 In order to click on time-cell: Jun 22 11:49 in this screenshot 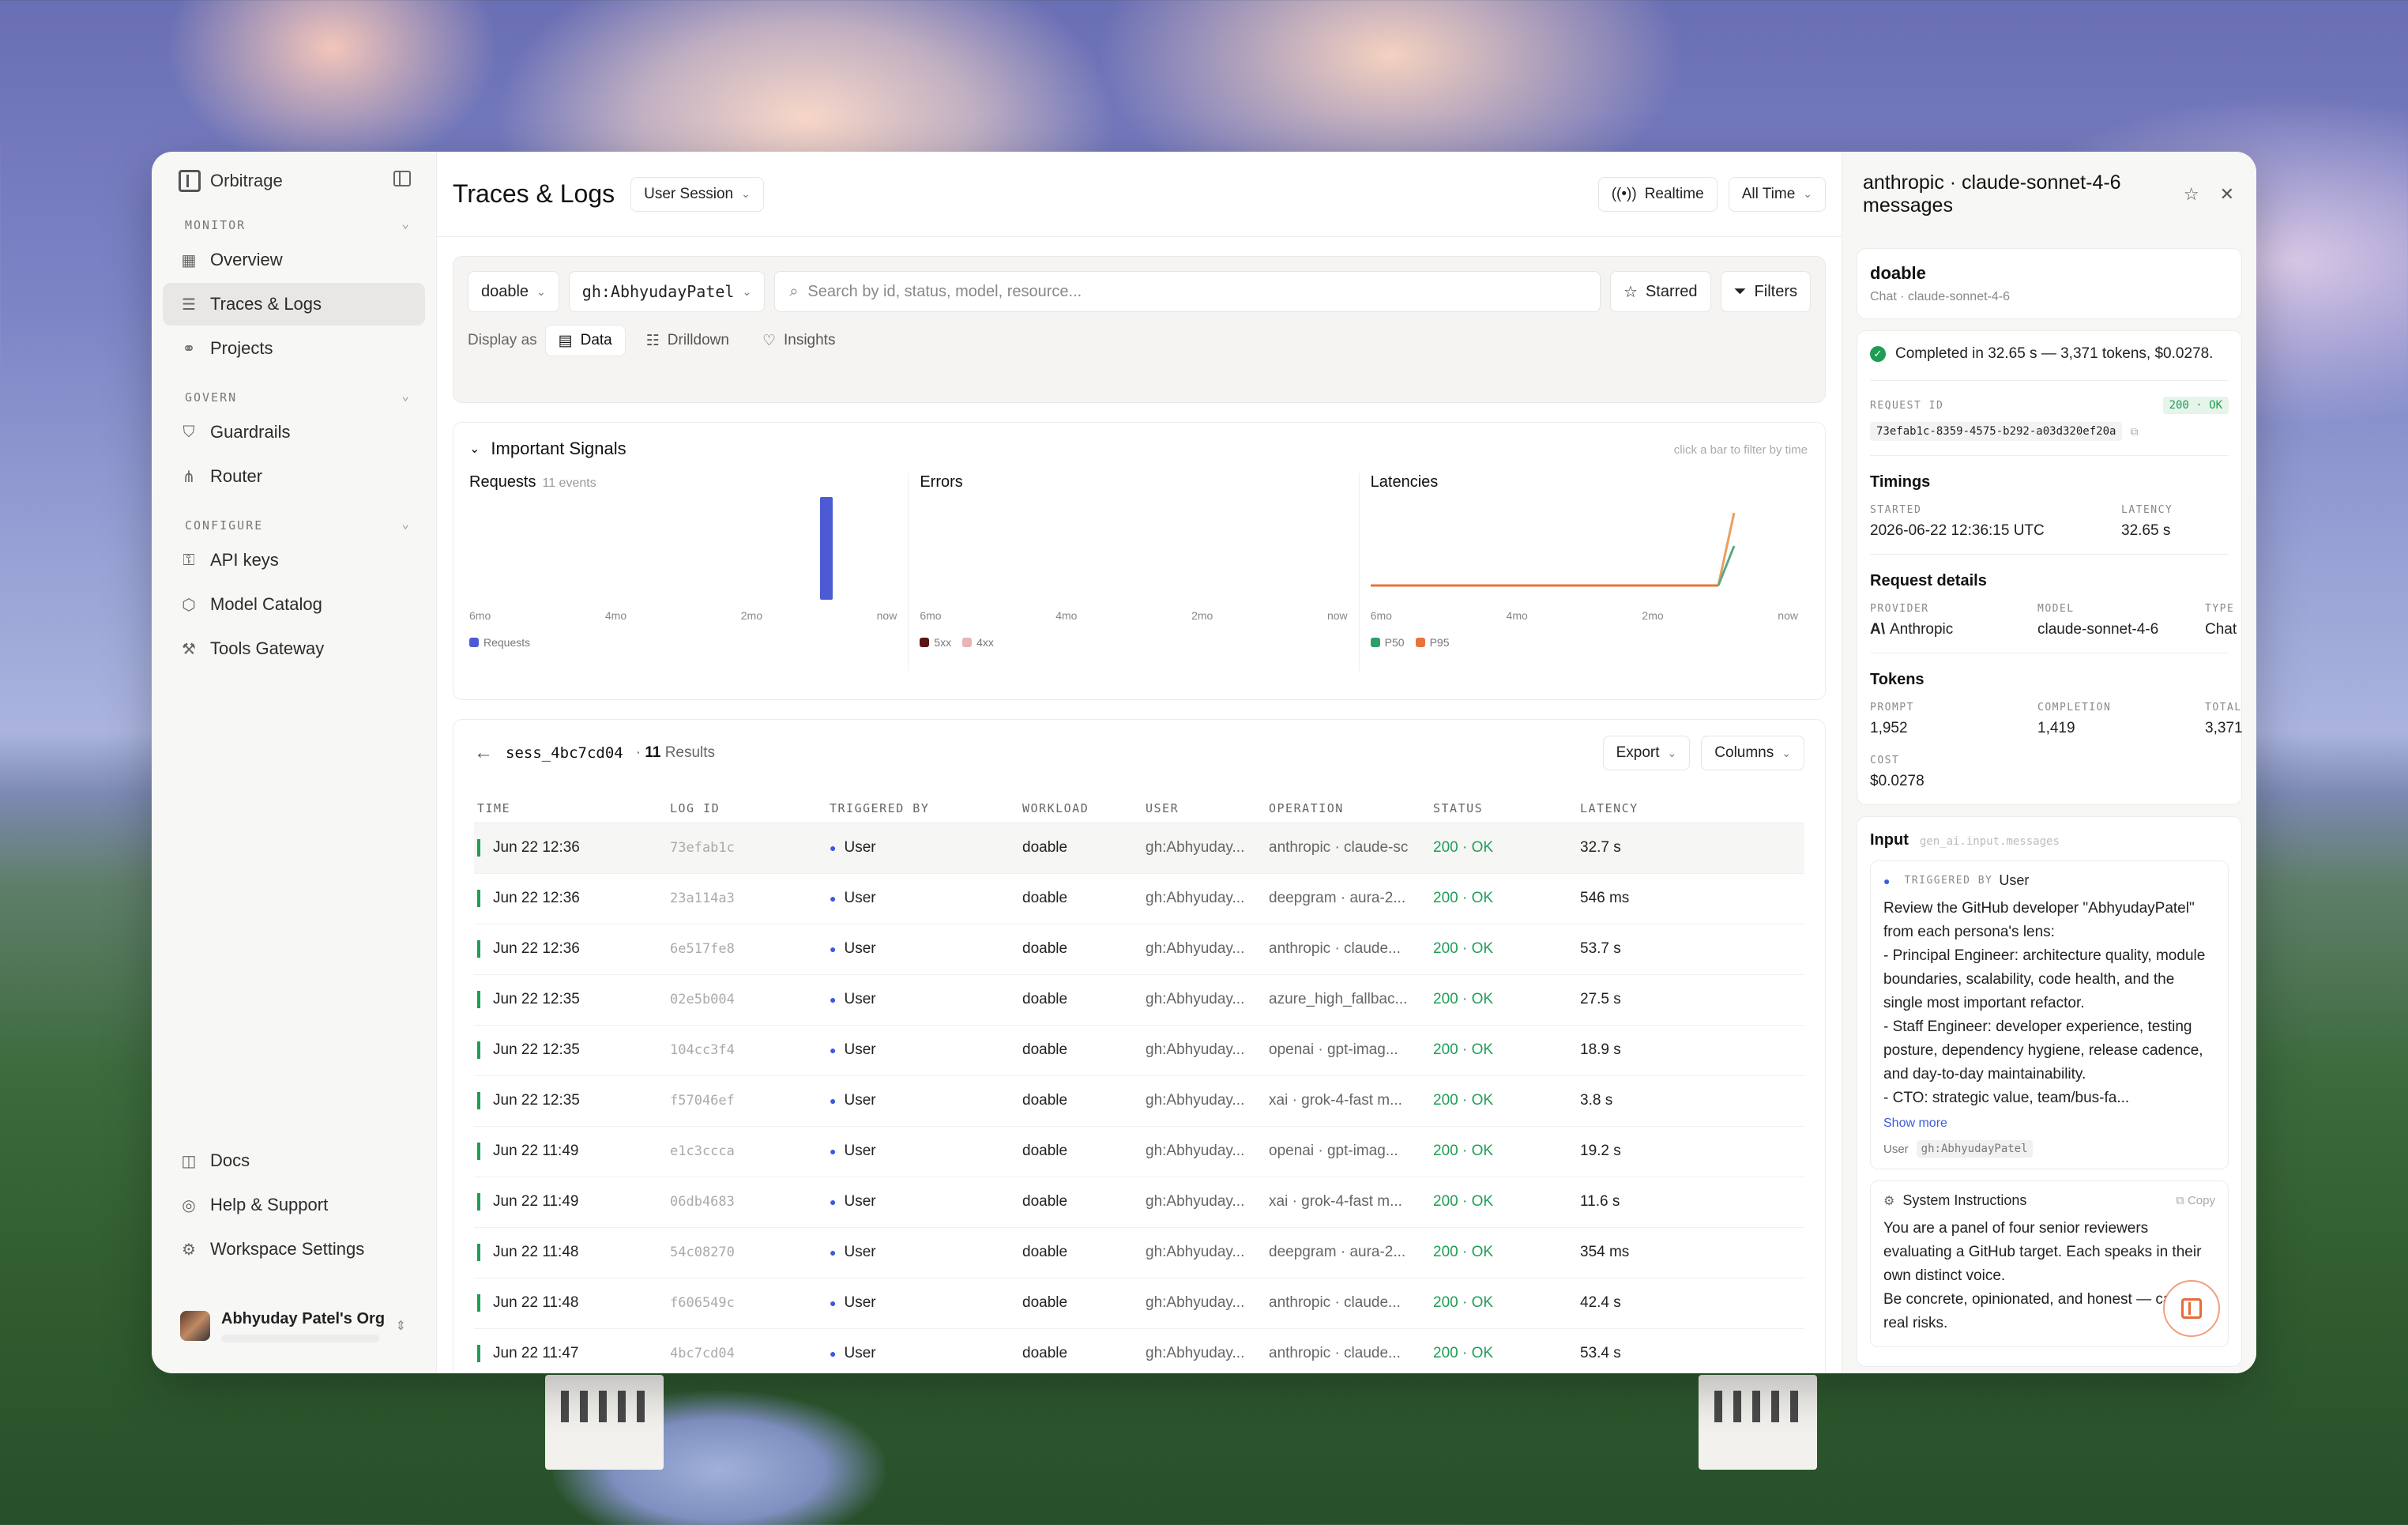, I will do `click(570, 1151)`.